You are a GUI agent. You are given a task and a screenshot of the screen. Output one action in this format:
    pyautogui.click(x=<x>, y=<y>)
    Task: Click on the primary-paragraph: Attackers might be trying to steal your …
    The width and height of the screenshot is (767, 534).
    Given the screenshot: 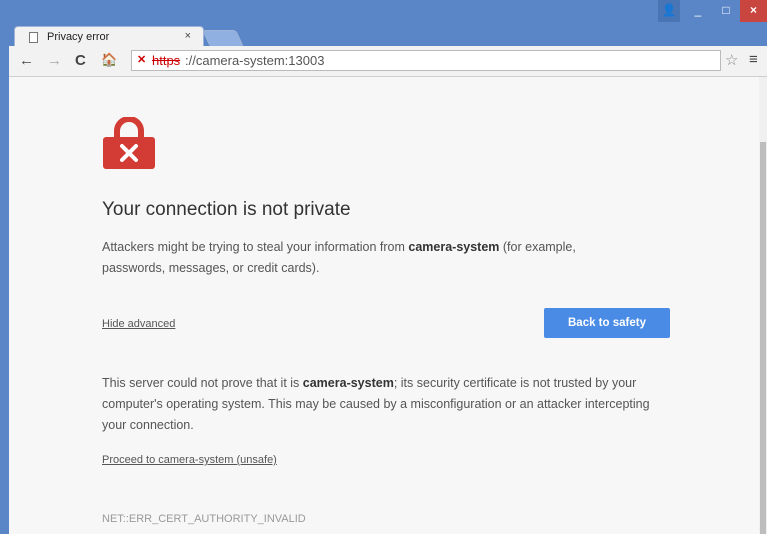 What is the action you would take?
    pyautogui.click(x=339, y=257)
    